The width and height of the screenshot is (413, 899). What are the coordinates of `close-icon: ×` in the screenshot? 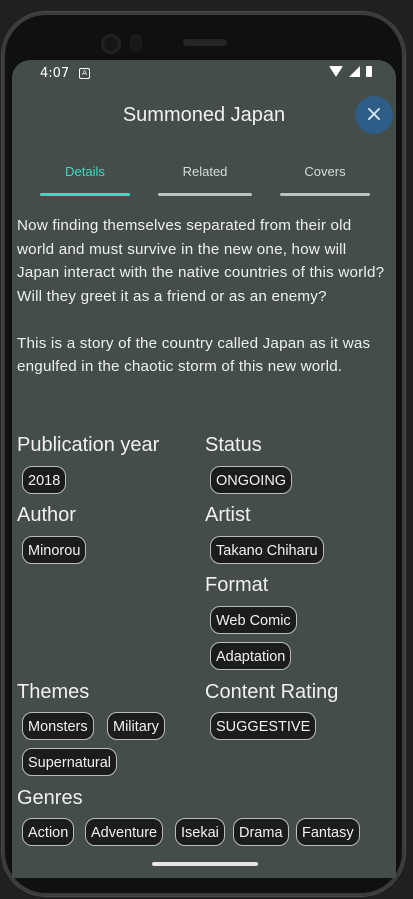 It's located at (374, 114).